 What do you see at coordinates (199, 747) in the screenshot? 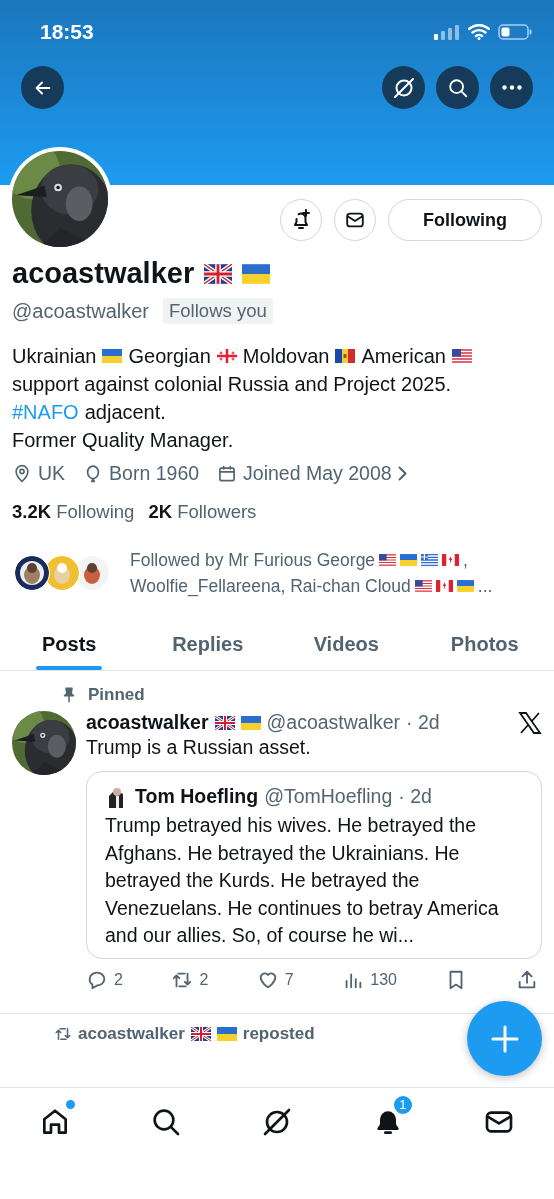
I see `post-text: Trump is a Russian asset.` at bounding box center [199, 747].